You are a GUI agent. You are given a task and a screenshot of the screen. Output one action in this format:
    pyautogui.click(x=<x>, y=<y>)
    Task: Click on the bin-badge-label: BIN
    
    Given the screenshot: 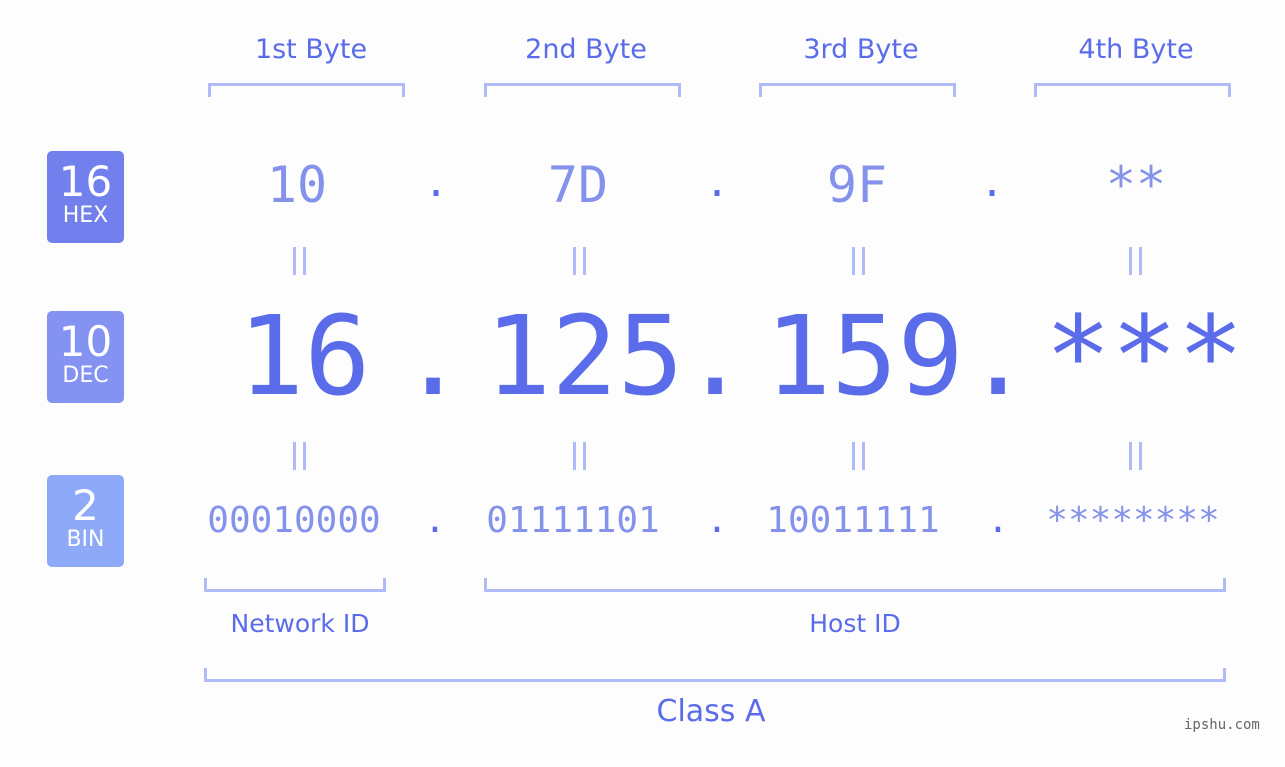 What is the action you would take?
    pyautogui.click(x=85, y=539)
    